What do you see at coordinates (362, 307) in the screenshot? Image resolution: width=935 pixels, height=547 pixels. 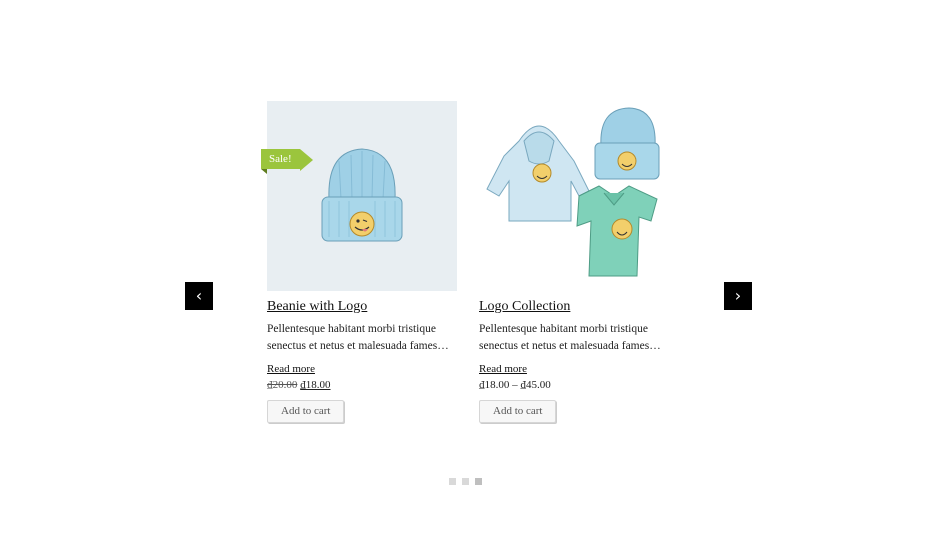 I see `product-title-link: Beanie with Logo` at bounding box center [362, 307].